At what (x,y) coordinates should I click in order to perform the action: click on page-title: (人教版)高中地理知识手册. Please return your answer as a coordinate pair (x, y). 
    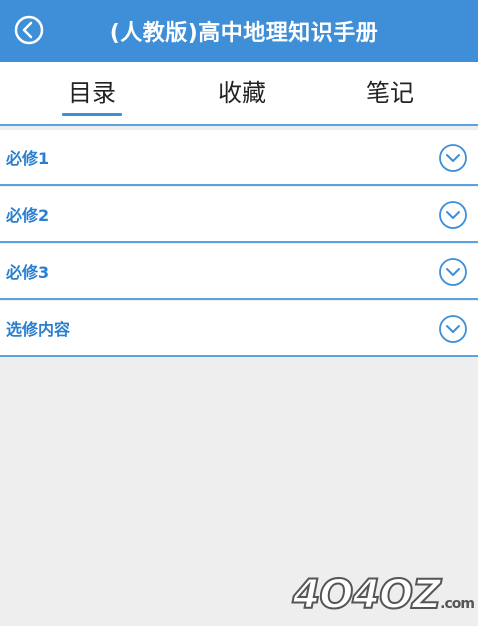
    Looking at the image, I should click on (244, 33).